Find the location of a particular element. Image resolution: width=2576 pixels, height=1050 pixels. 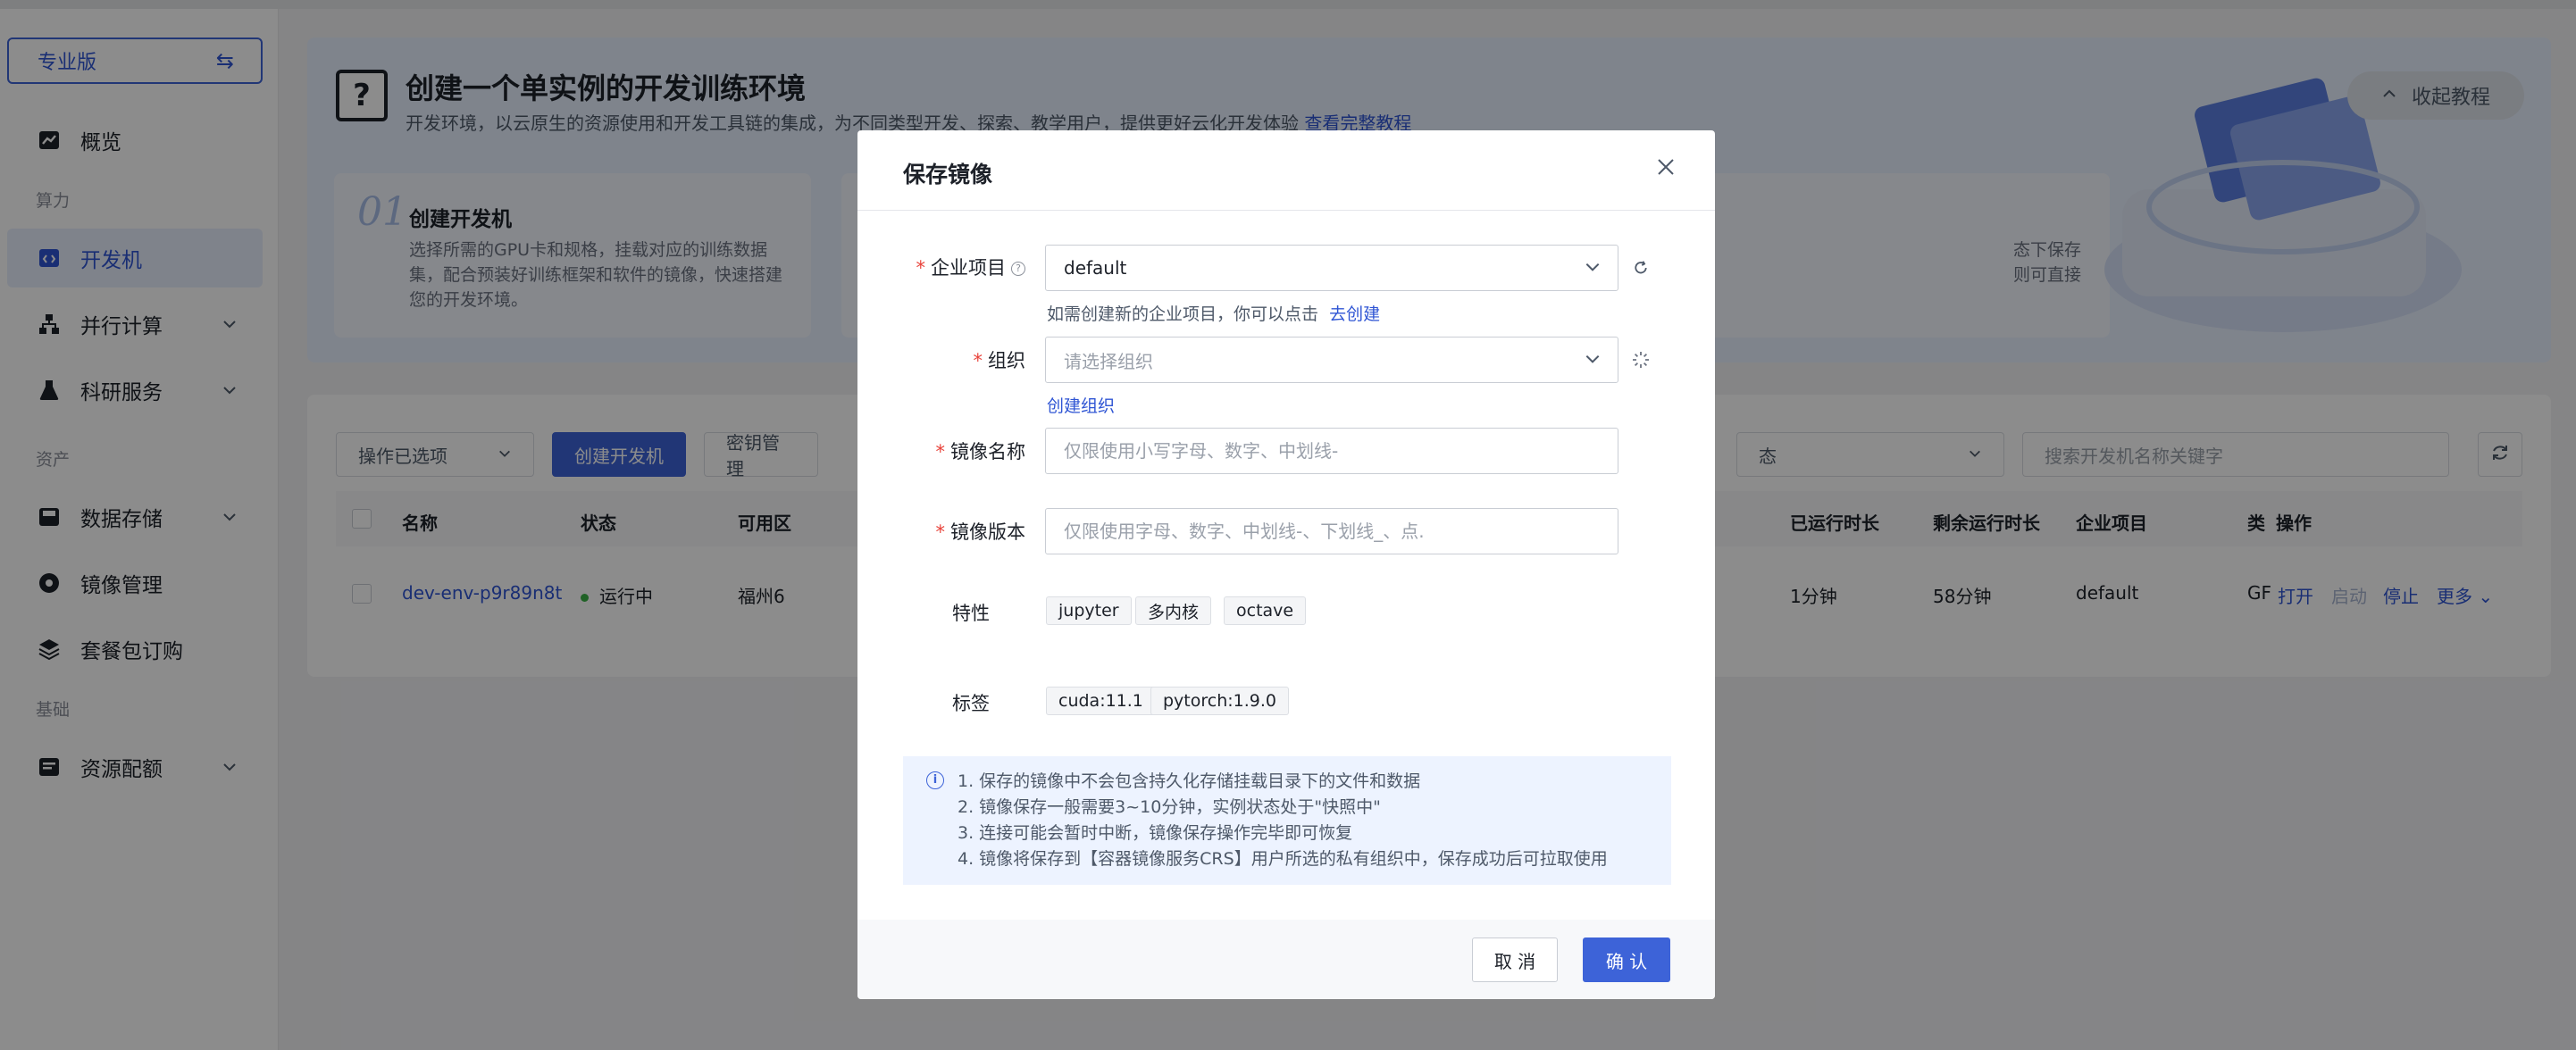

project-label-text: 企业项目 is located at coordinates (968, 268).